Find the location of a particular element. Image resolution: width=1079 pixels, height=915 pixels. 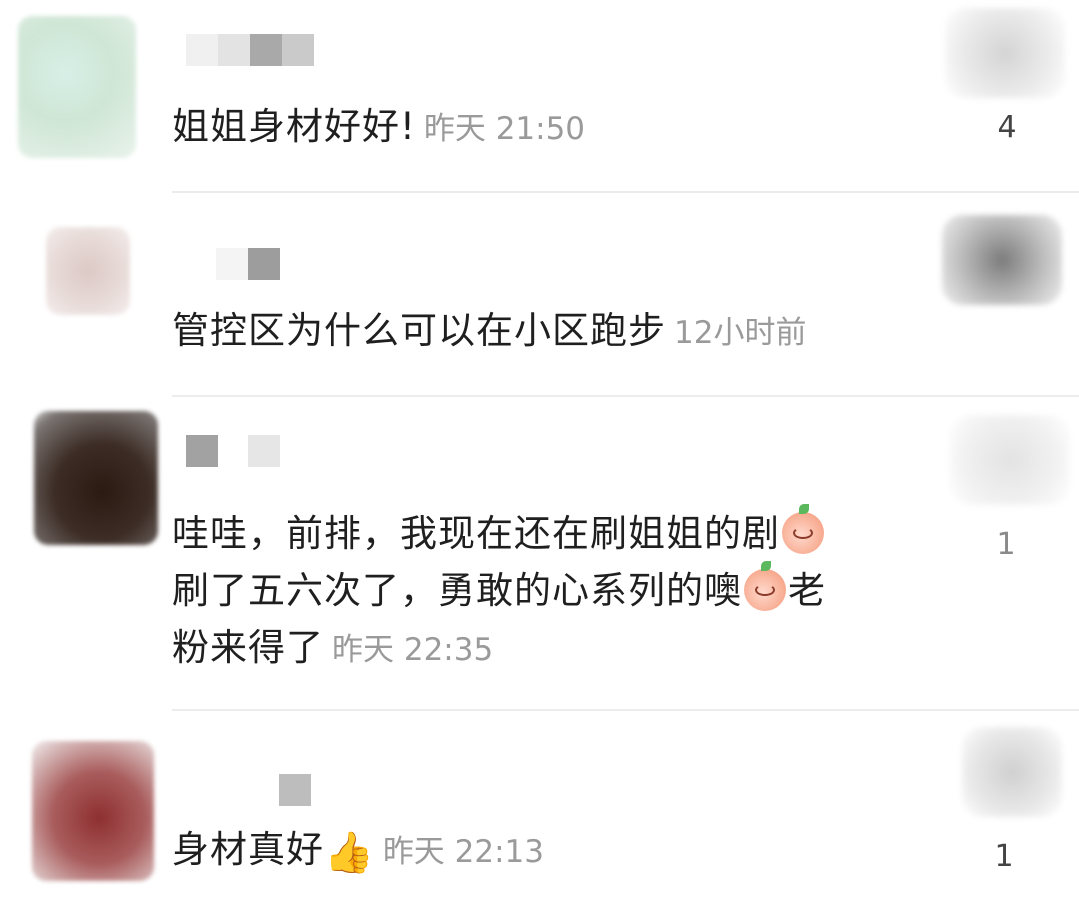

comment-text: 管控区为什么可以在小区跑步 12小时前 is located at coordinates (489, 330).